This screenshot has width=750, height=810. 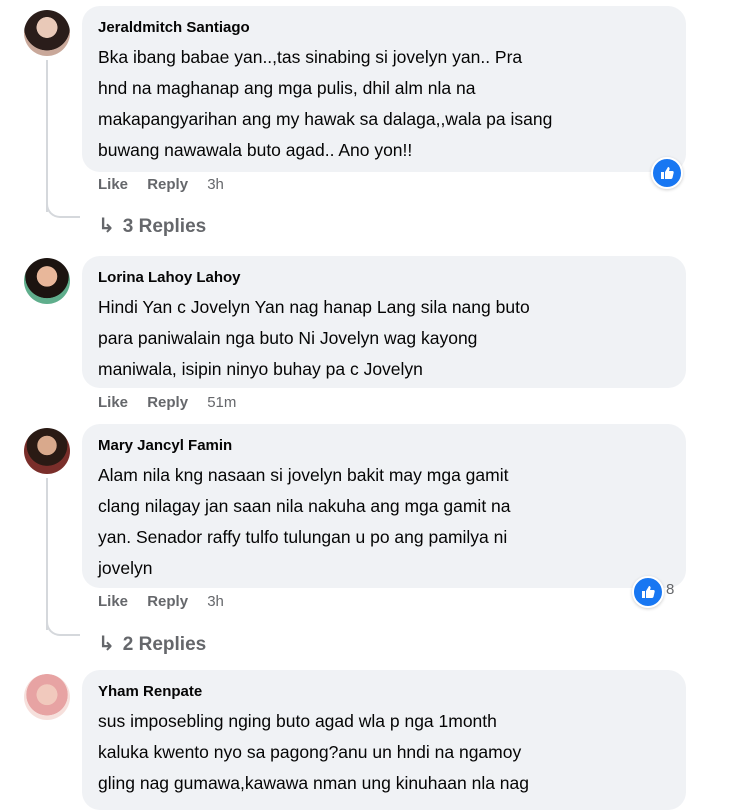 I want to click on view-replies-button: ↳ 3 Replies, so click(x=152, y=225).